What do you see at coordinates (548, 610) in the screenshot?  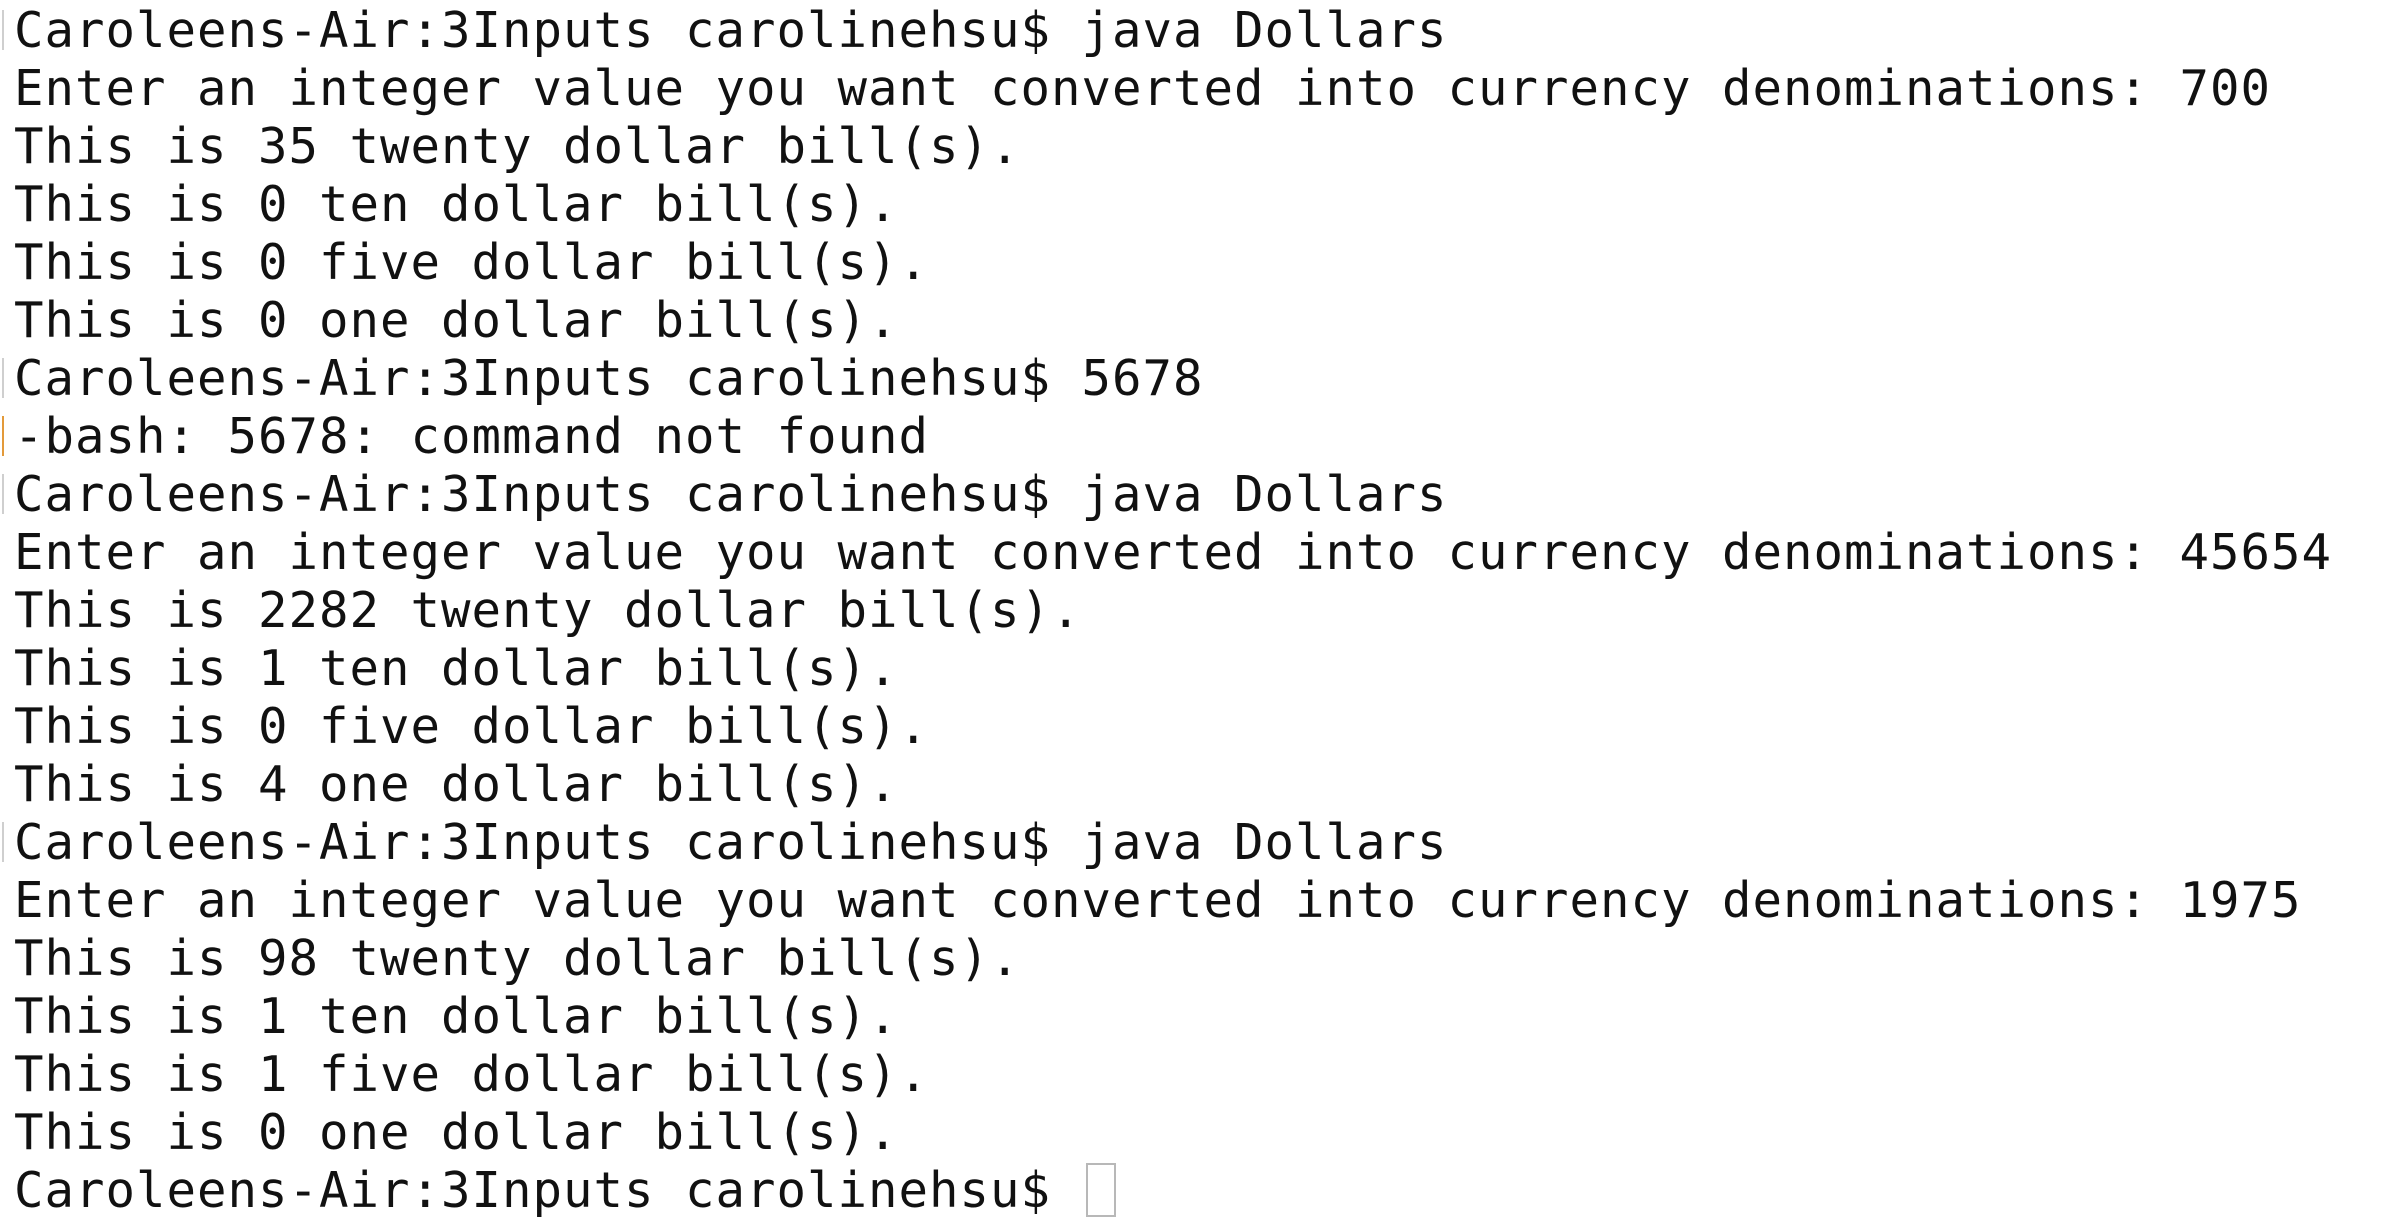 I see `terminal-line: This is 2282 twenty dollar bill(s).` at bounding box center [548, 610].